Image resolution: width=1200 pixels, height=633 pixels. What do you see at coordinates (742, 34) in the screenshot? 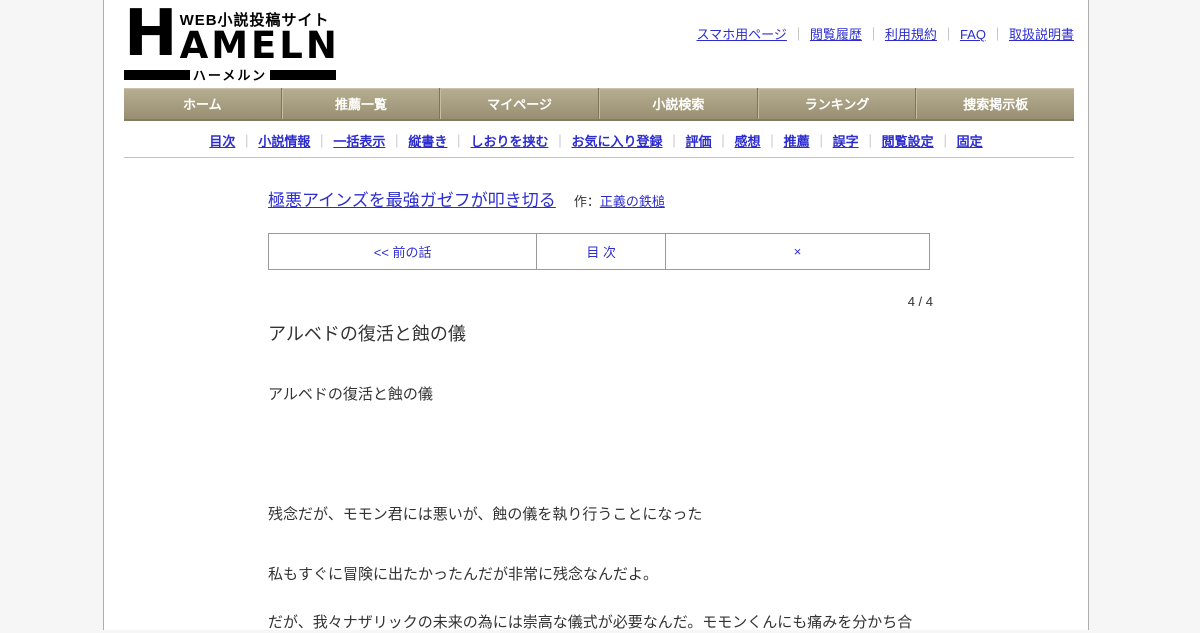
I see `header-link-smartphone: スマホ用ページ` at bounding box center [742, 34].